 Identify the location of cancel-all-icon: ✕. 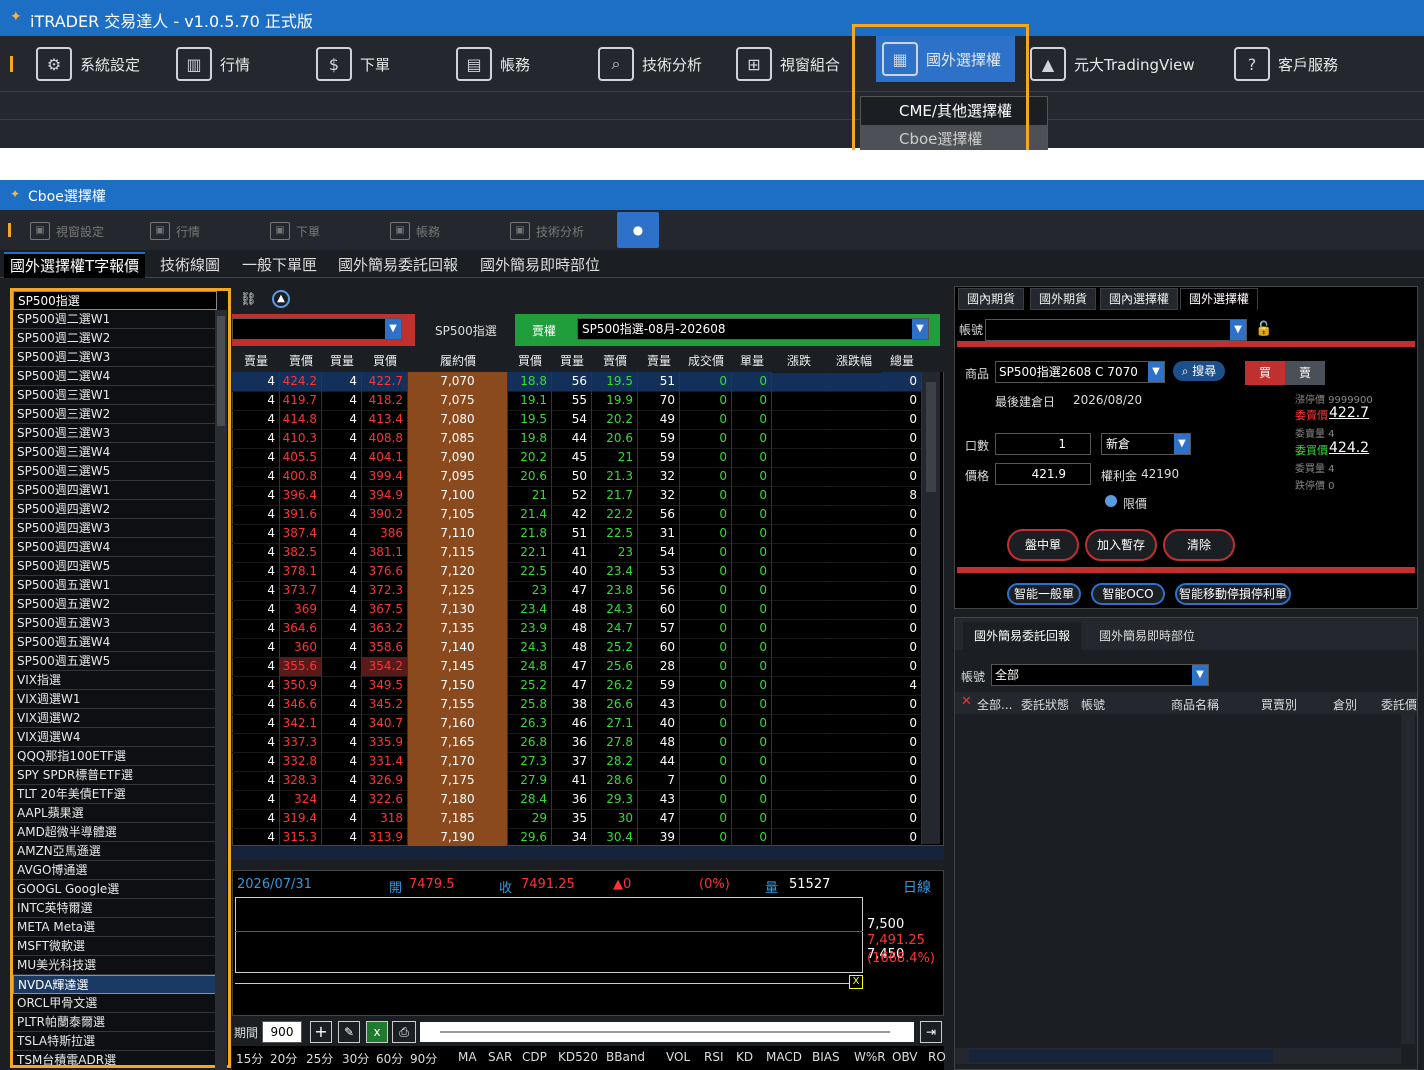
(966, 701).